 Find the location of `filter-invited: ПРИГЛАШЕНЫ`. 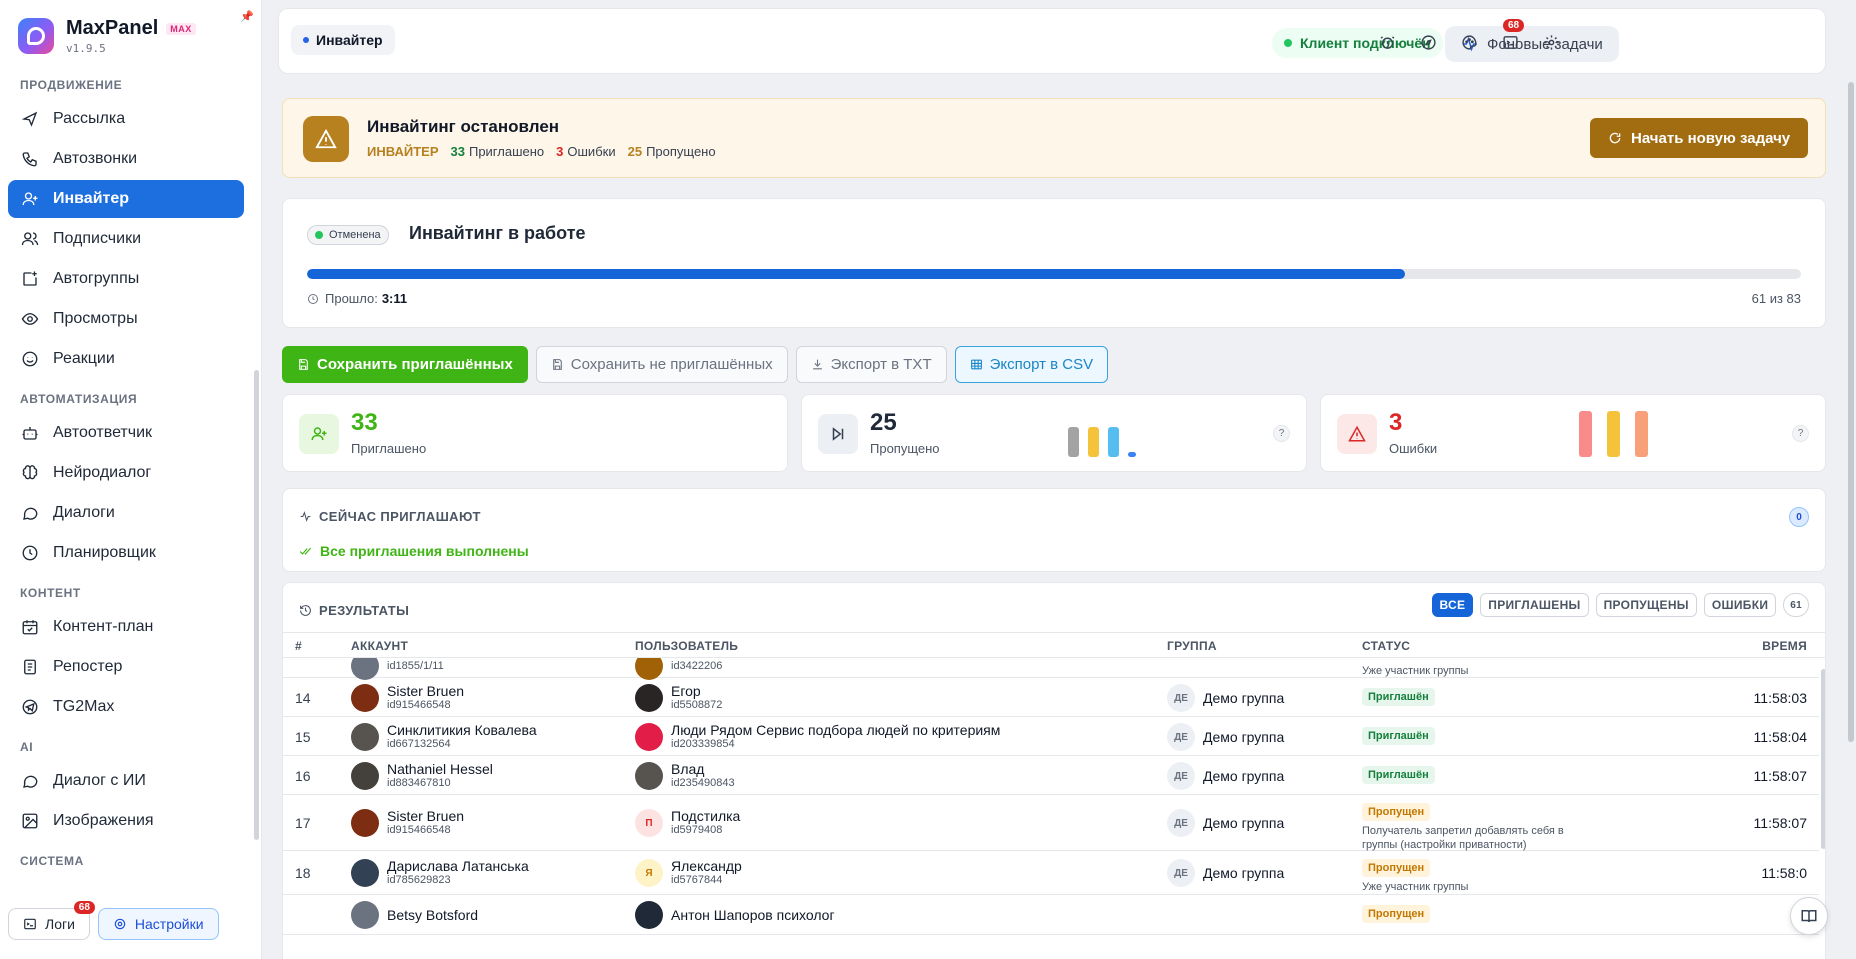

filter-invited: ПРИГЛАШЕНЫ is located at coordinates (1534, 605).